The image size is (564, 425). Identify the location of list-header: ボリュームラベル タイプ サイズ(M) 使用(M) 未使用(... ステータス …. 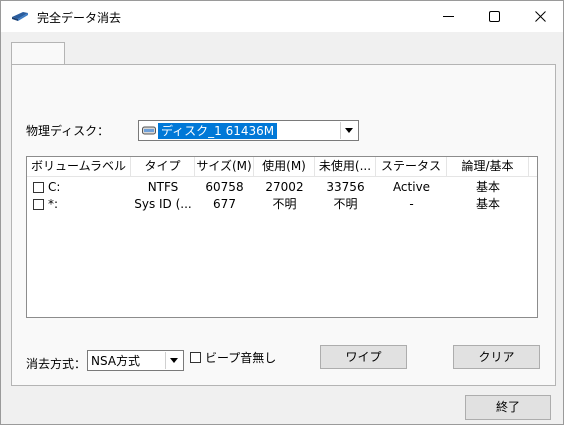
(282, 167).